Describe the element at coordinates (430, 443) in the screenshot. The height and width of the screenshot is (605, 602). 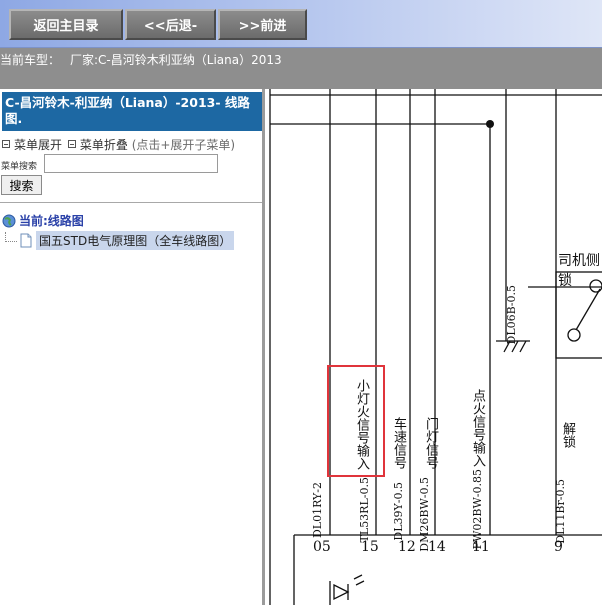
I see `signal-label: 门灯信号` at that location.